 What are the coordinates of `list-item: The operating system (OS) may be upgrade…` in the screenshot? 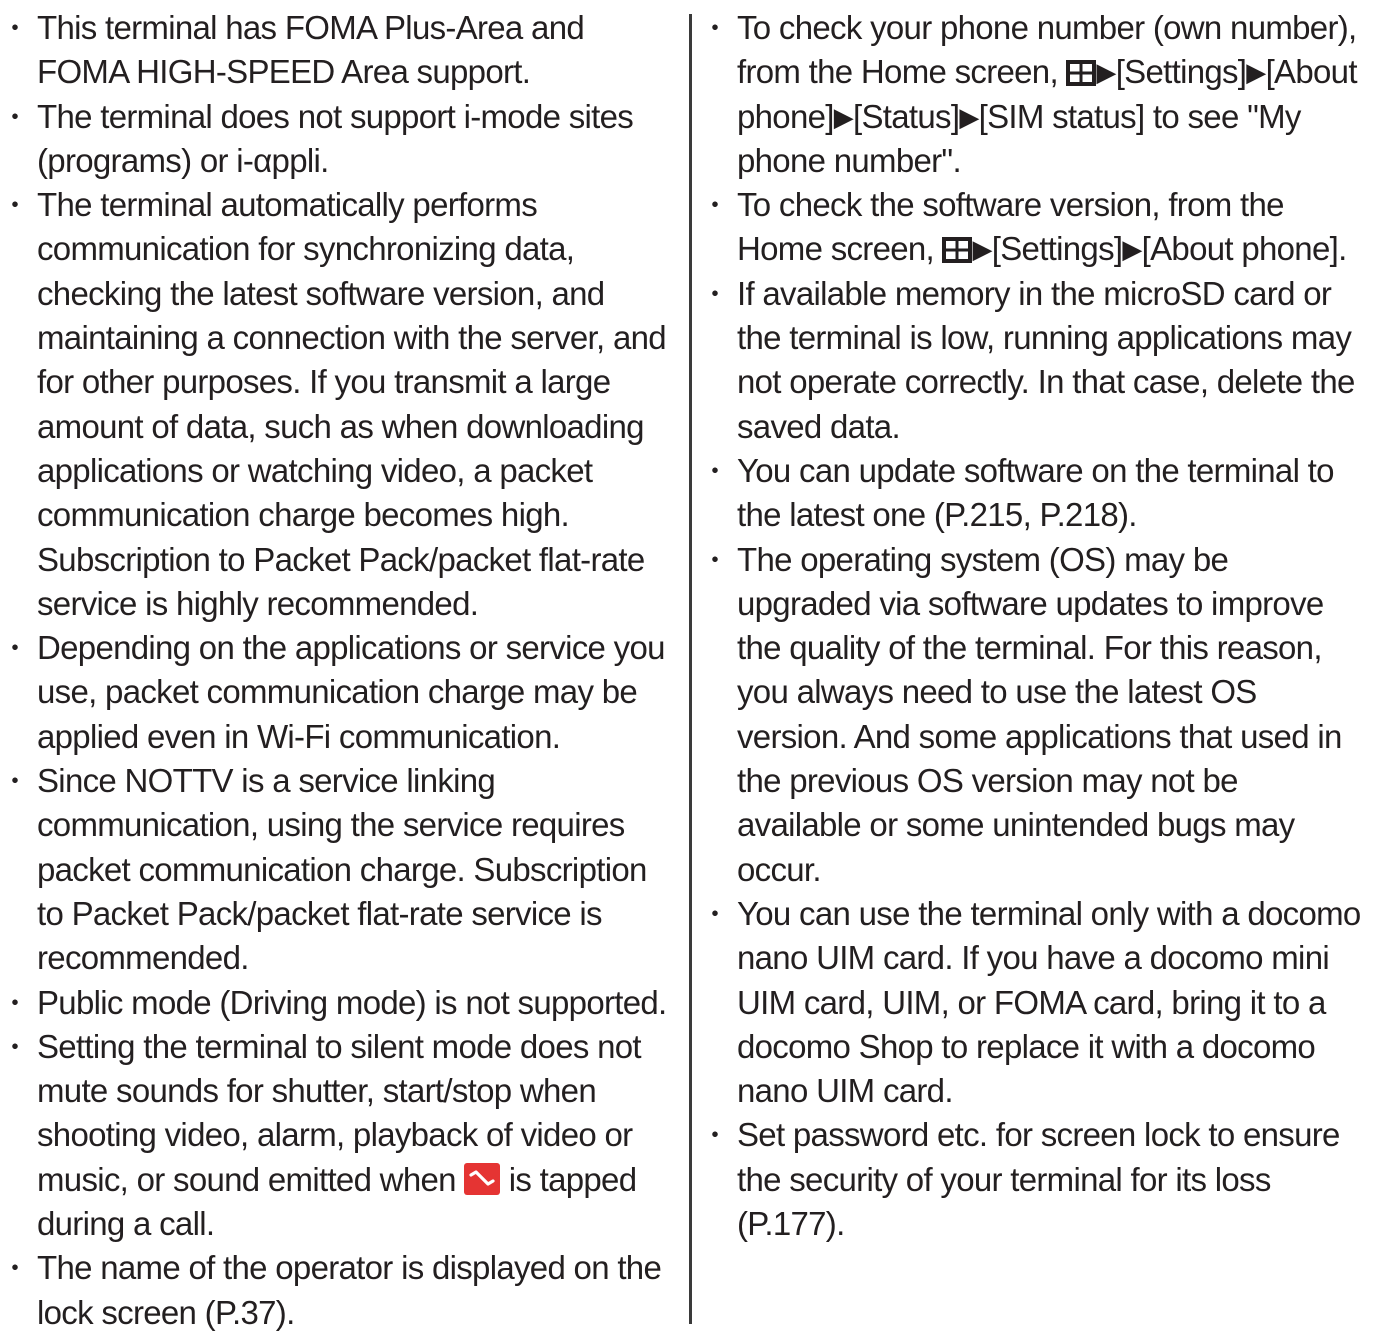 It's located at (1036, 715).